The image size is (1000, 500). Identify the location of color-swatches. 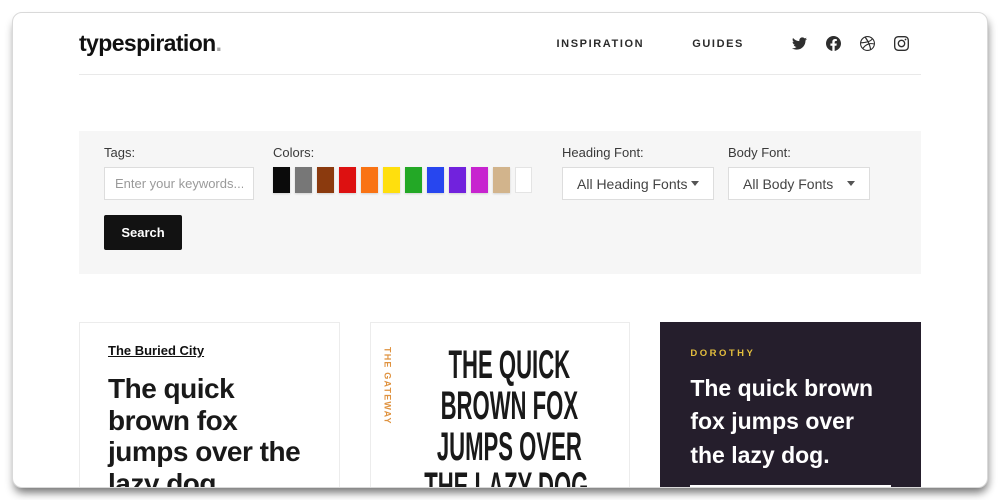
(402, 180).